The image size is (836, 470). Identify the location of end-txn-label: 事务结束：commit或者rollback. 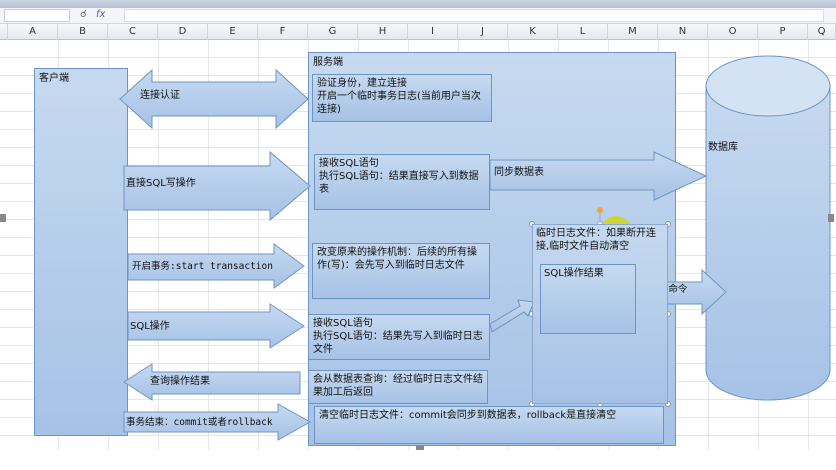
(199, 422).